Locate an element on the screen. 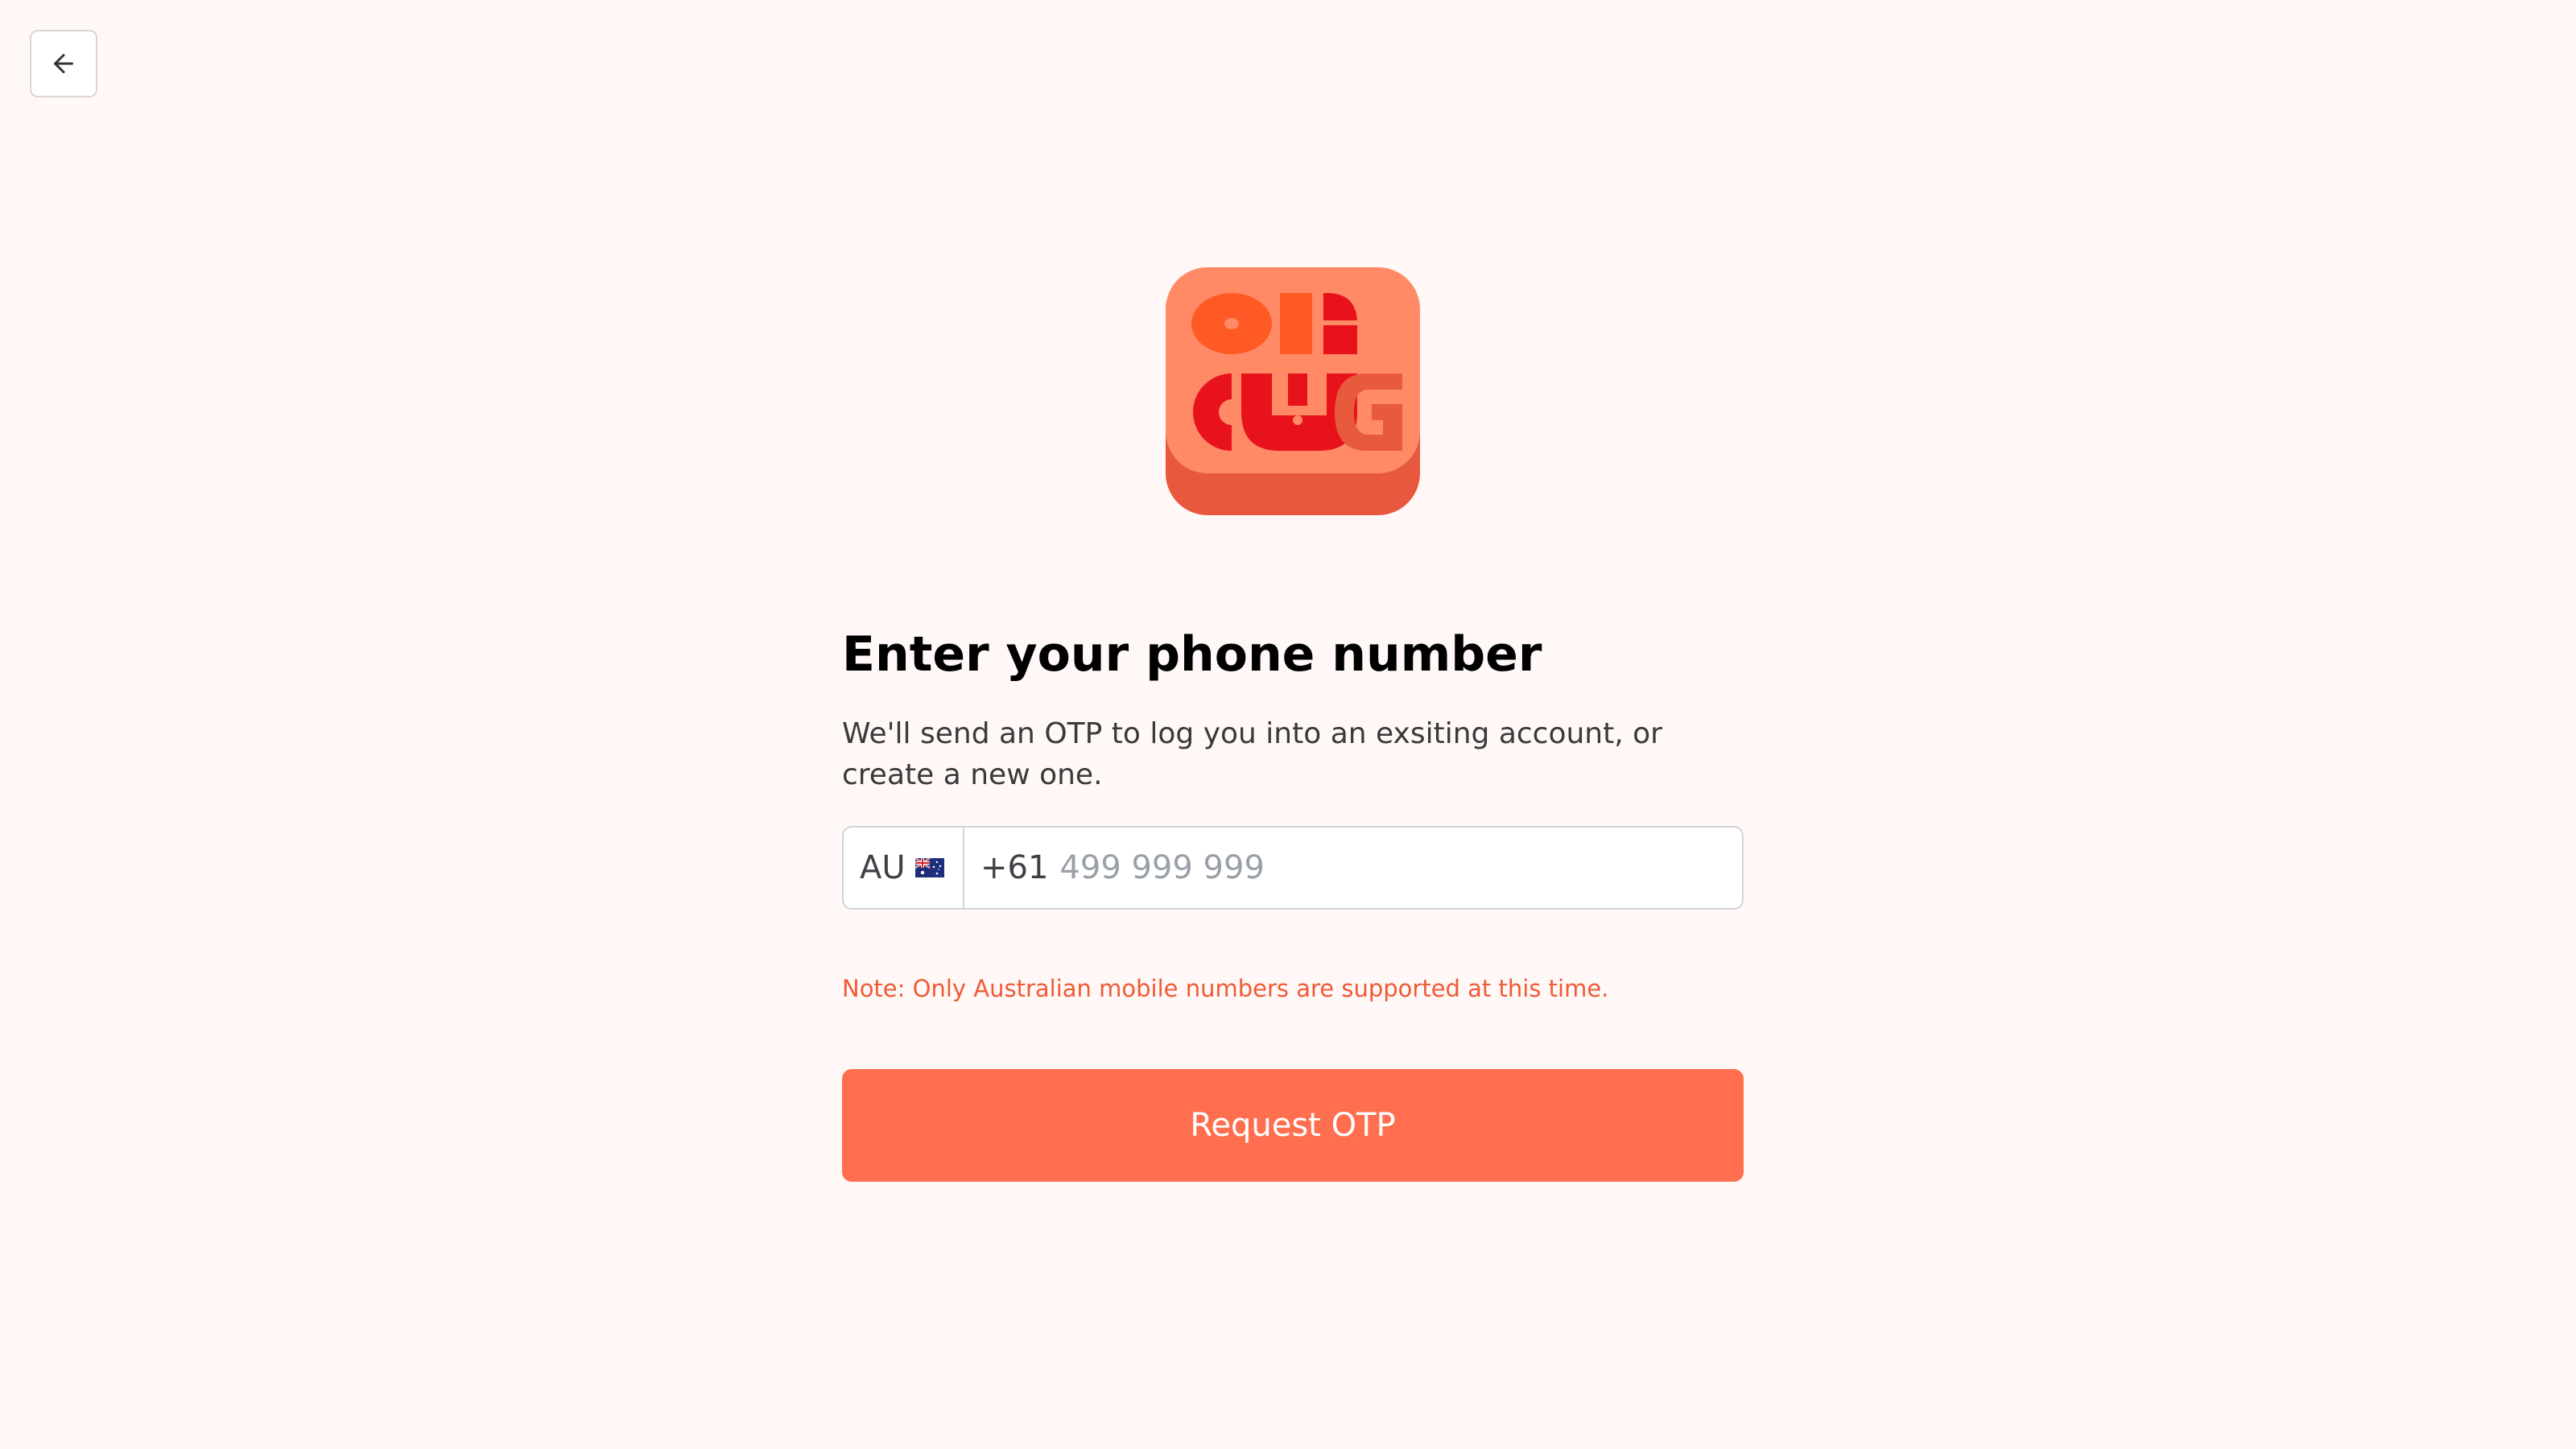 This screenshot has width=2576, height=1449. app-logo is located at coordinates (1293, 391).